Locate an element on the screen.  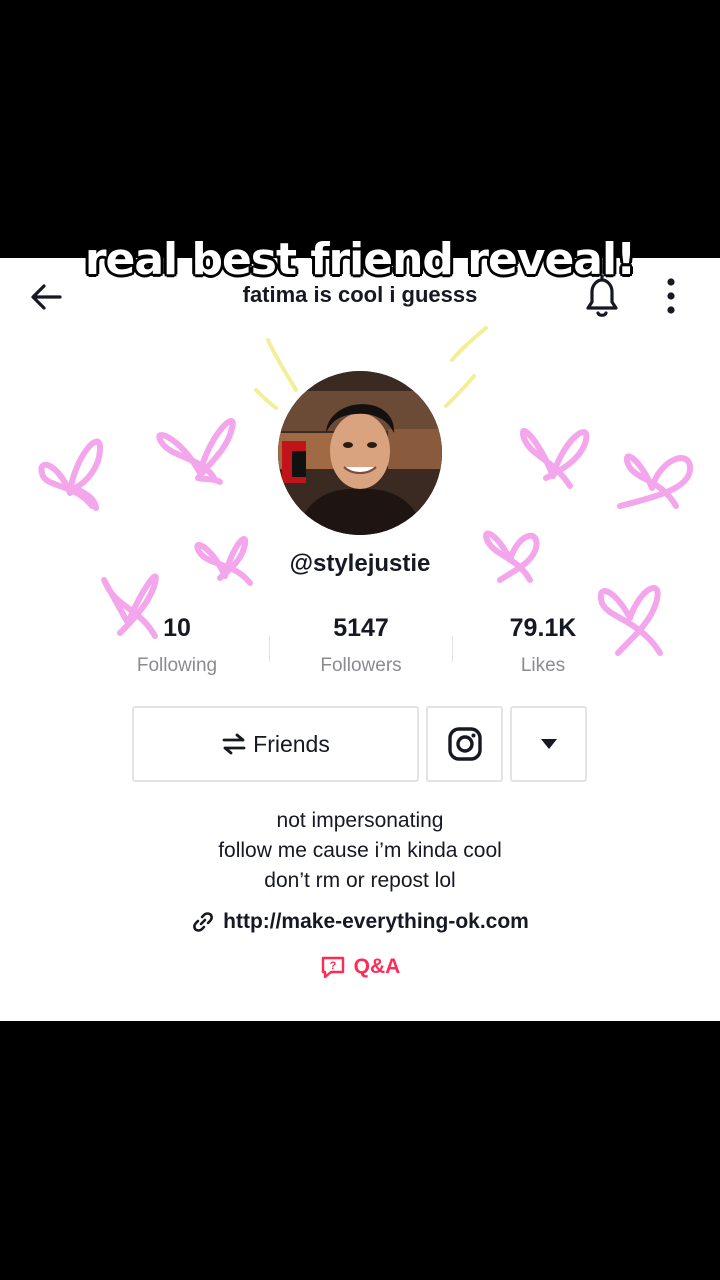
following-stat: 10 Following is located at coordinates (177, 645).